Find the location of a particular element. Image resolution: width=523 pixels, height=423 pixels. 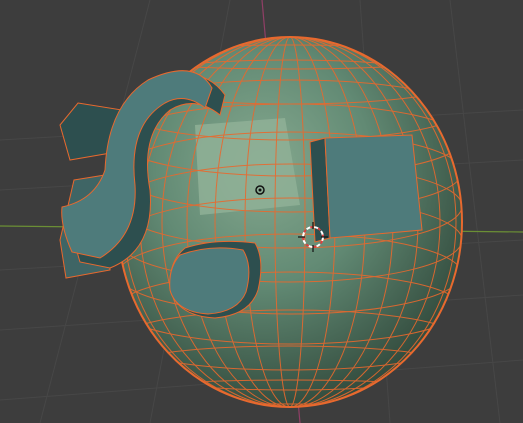

selected-faces is located at coordinates (247, 166).